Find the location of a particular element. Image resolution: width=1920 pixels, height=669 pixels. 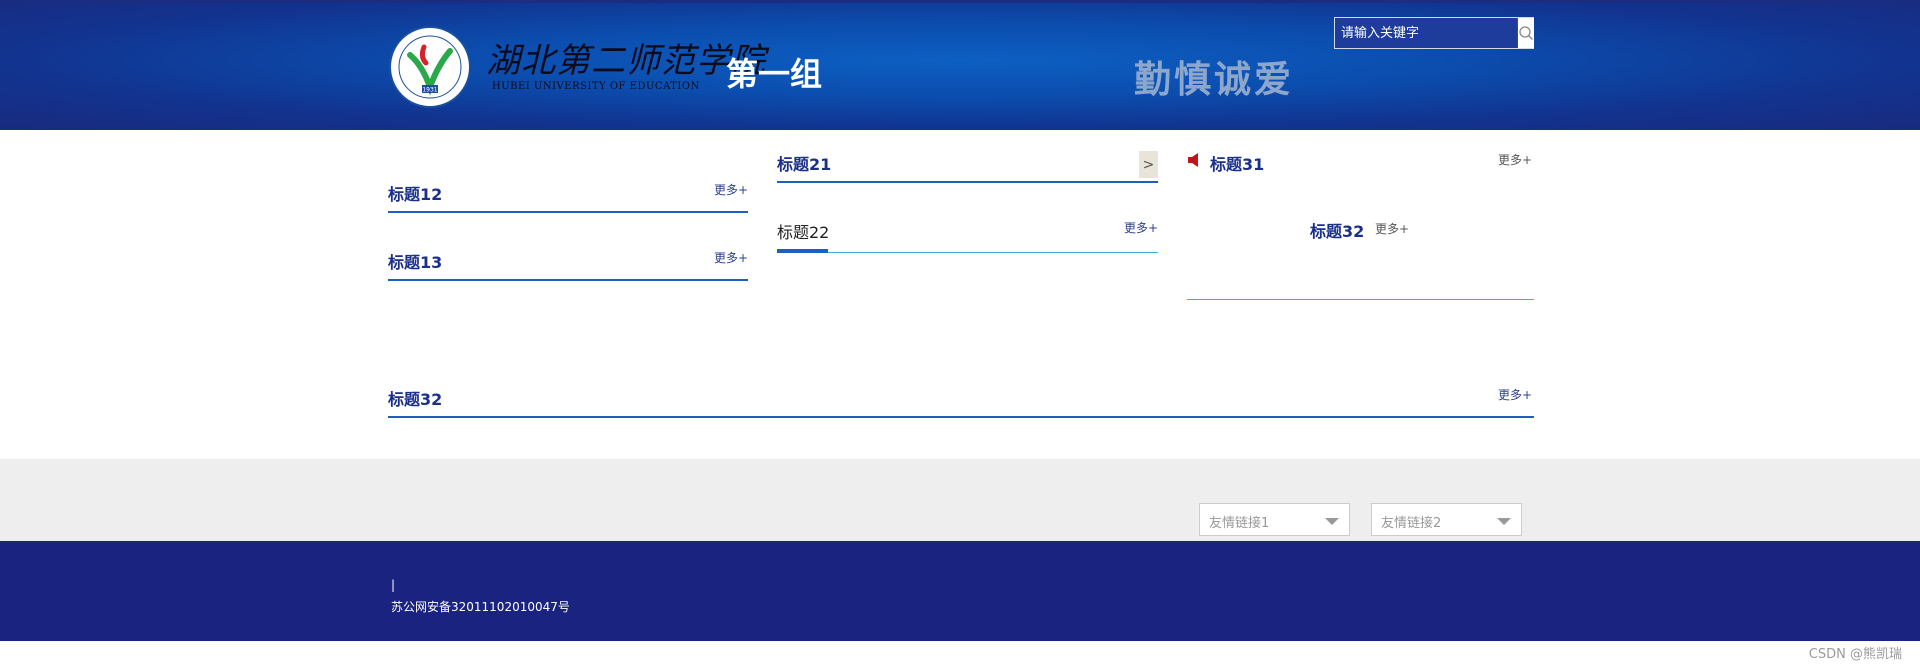

more-link-12: 更多+ is located at coordinates (731, 189).